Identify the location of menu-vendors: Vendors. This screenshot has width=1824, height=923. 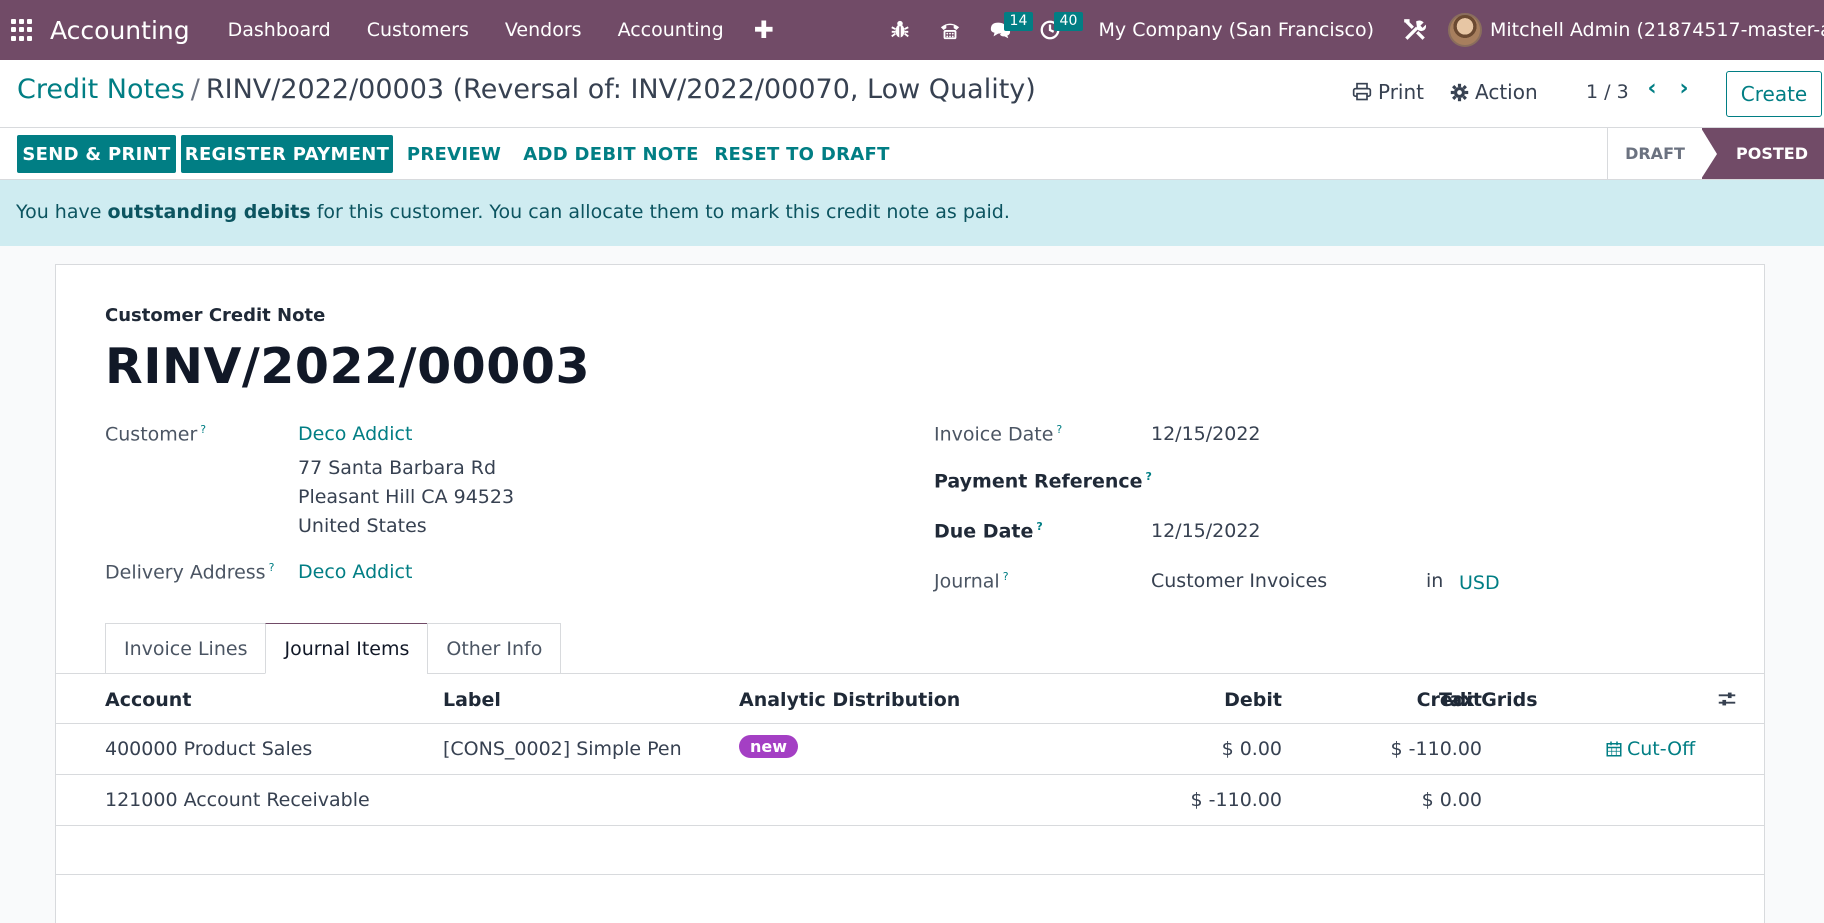
(543, 30).